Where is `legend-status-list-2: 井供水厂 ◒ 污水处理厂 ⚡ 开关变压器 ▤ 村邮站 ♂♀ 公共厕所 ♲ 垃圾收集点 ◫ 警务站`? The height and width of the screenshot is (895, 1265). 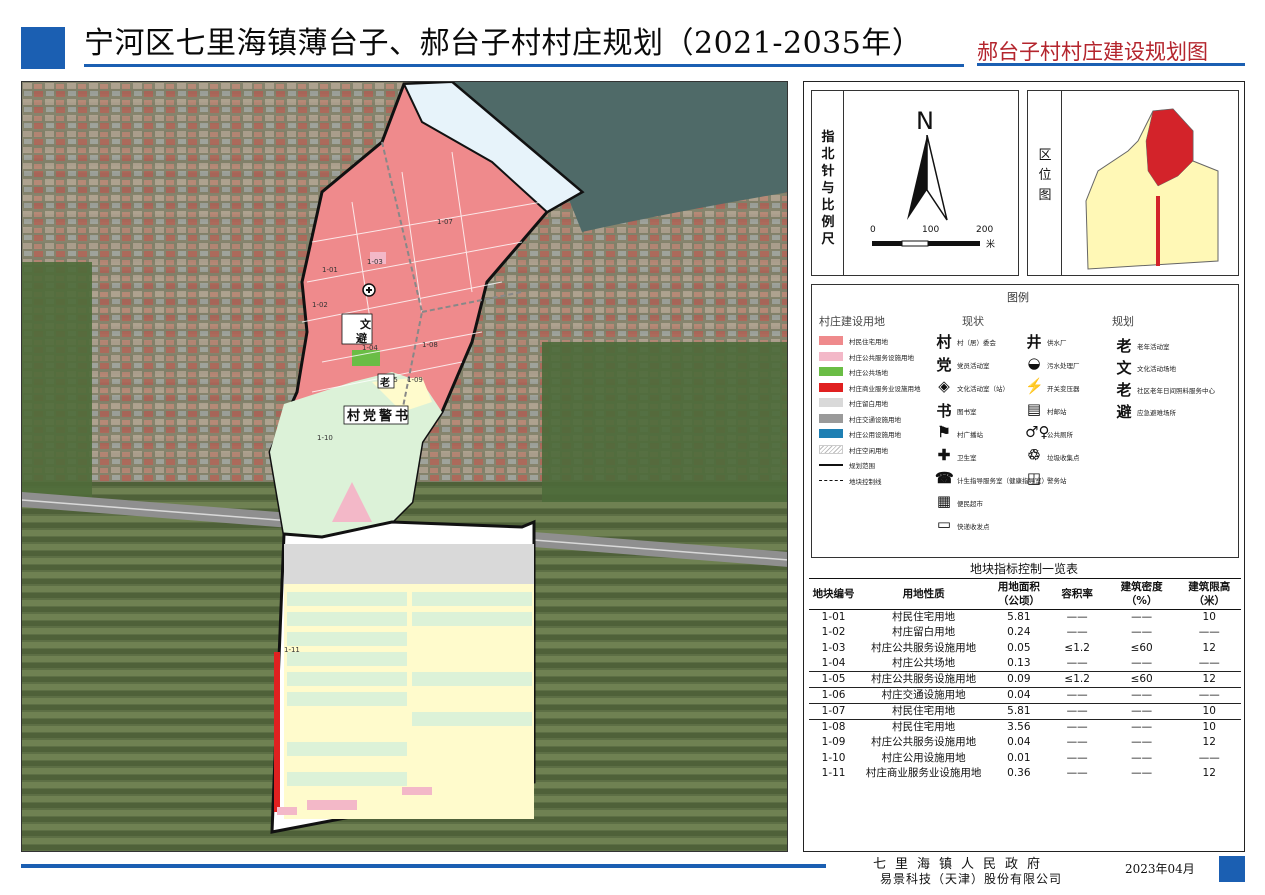
legend-status-list-2: 井供水厂 ◒ 污水处理厂 ⚡ 开关变压器 ▤ 村邮站 ♂♀ 公共厕所 ♲ 垃圾收集点 ◫ 警务站 is located at coordinates (1075, 431).